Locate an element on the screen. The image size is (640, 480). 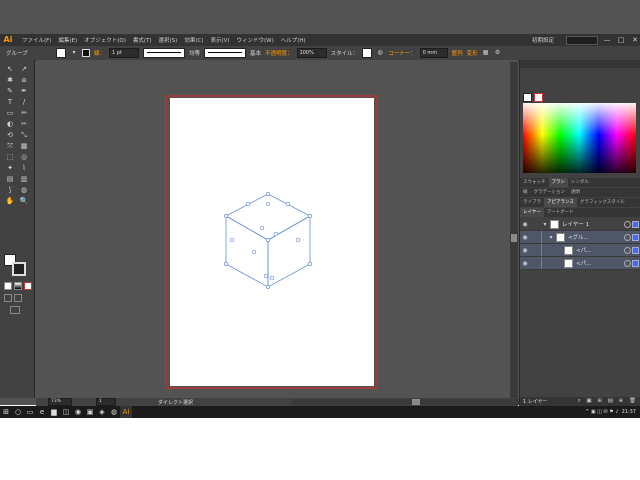
tab-gradient: グラデーション is located at coordinates (549, 192).